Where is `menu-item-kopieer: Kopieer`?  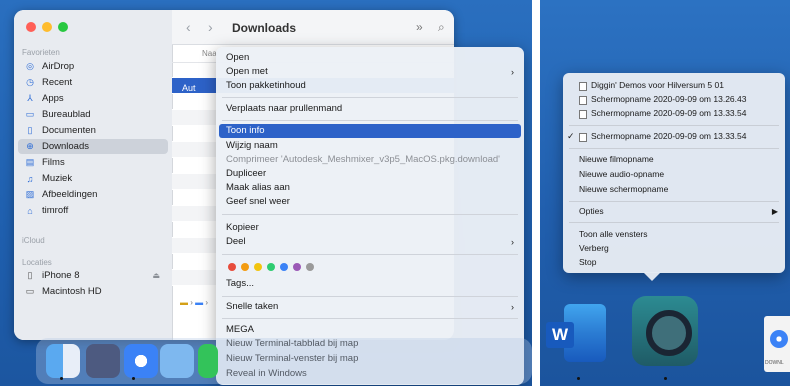
menu-item-kopieer: Kopieer is located at coordinates (370, 228).